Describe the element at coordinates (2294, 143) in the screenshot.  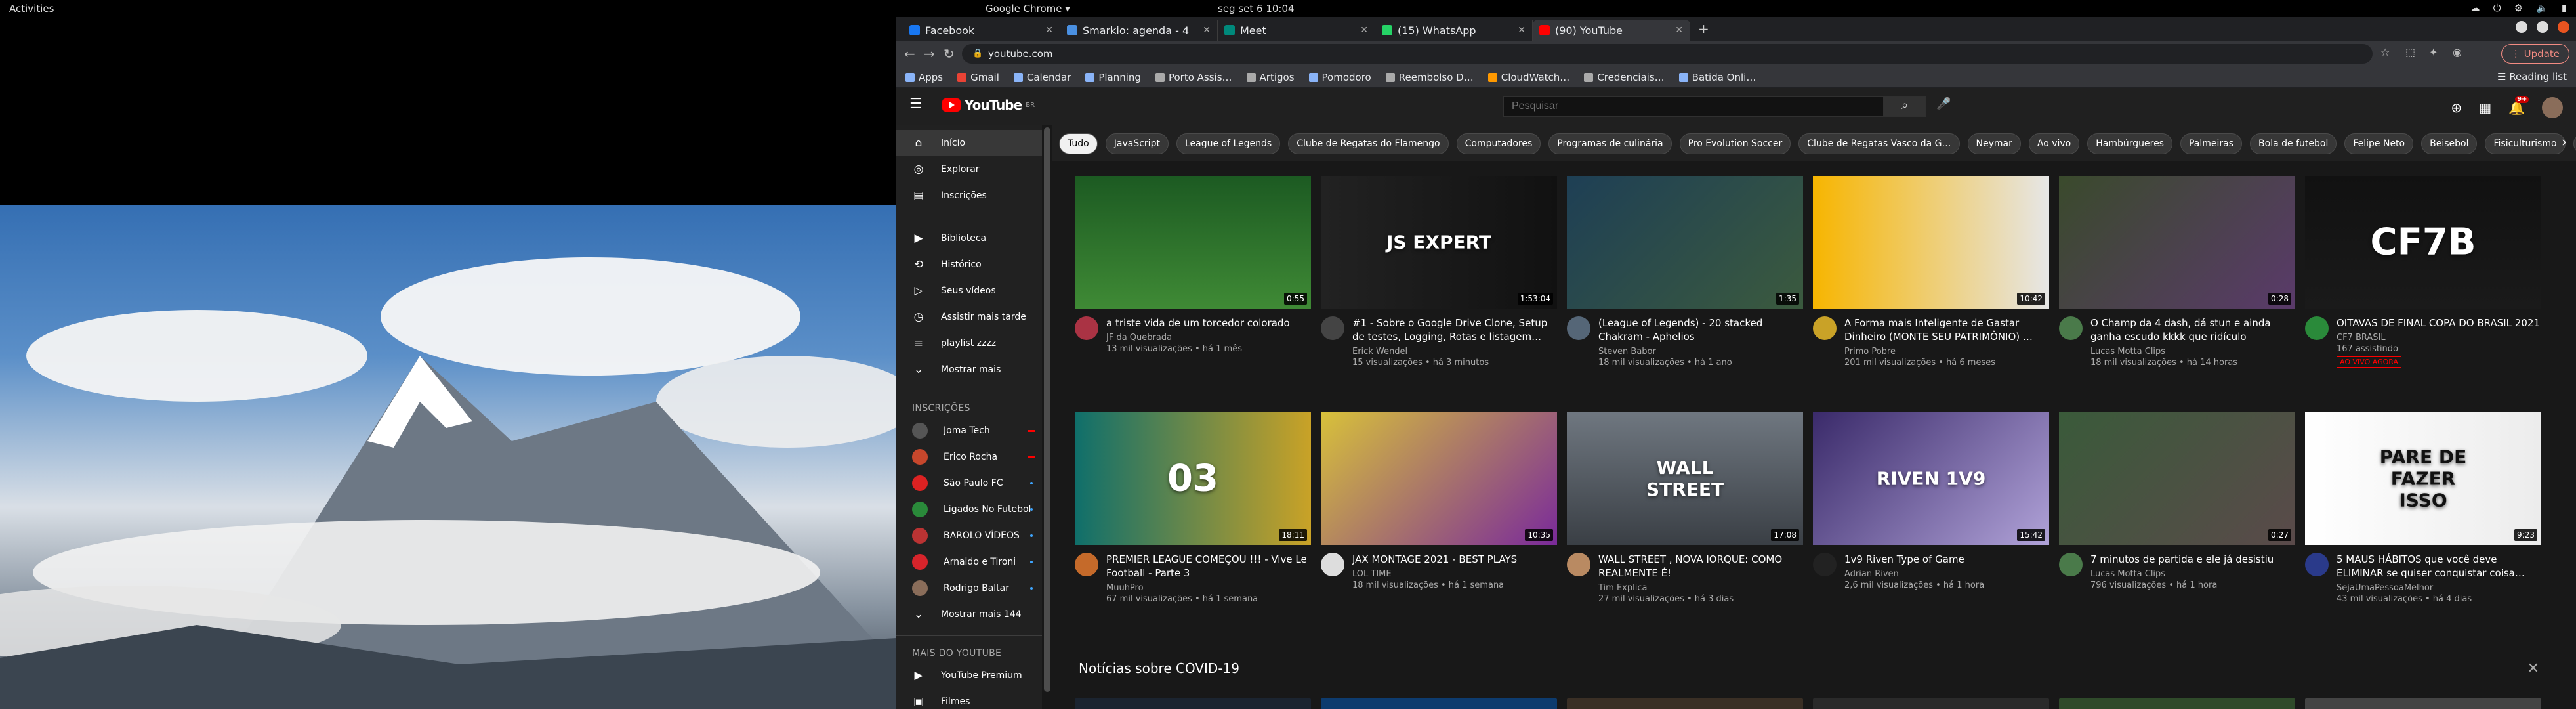
I see `chip-bola-de-futebol: Bola de futebol` at that location.